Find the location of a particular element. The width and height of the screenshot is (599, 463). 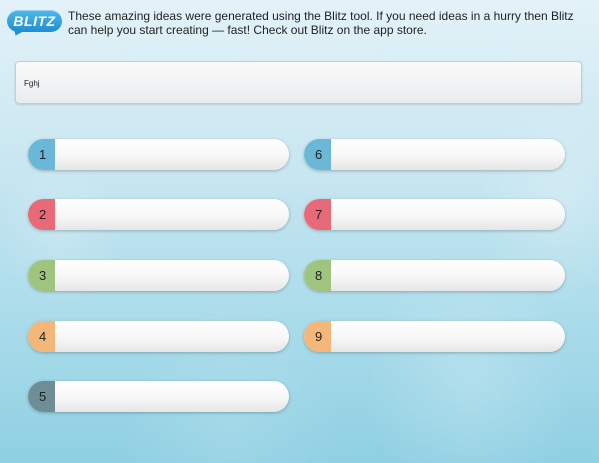

idea-slot-5: 5 is located at coordinates (158, 396).